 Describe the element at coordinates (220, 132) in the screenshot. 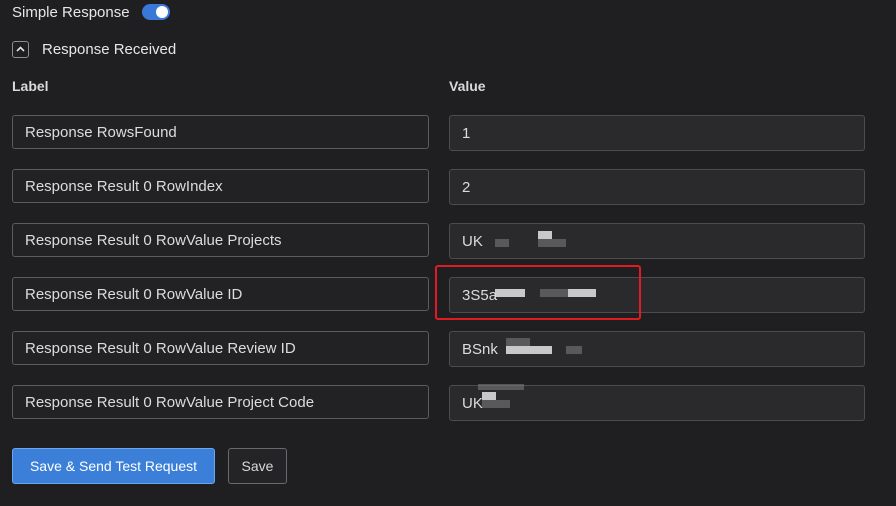

I see `label-field-rows-found: Response RowsFound` at that location.